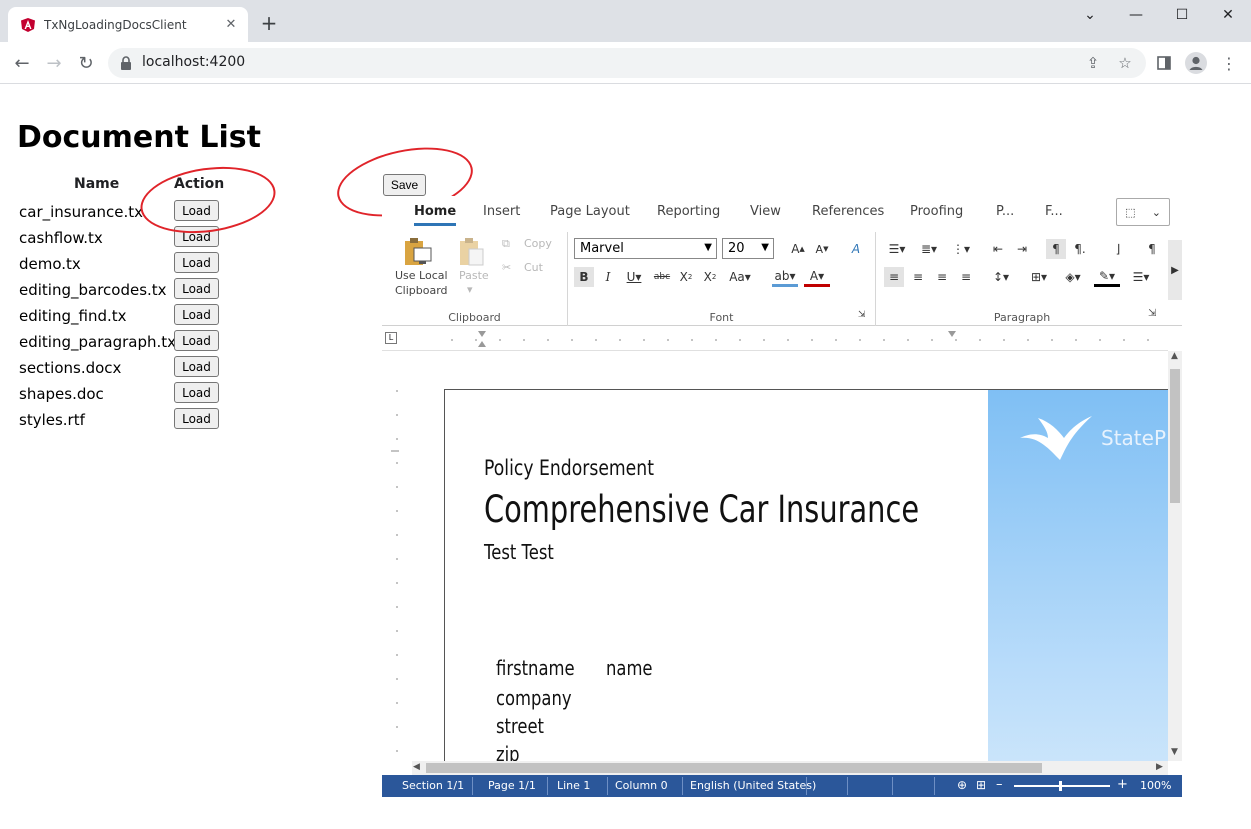  Describe the element at coordinates (391, 338) in the screenshot. I see `tab-type-icon: L` at that location.